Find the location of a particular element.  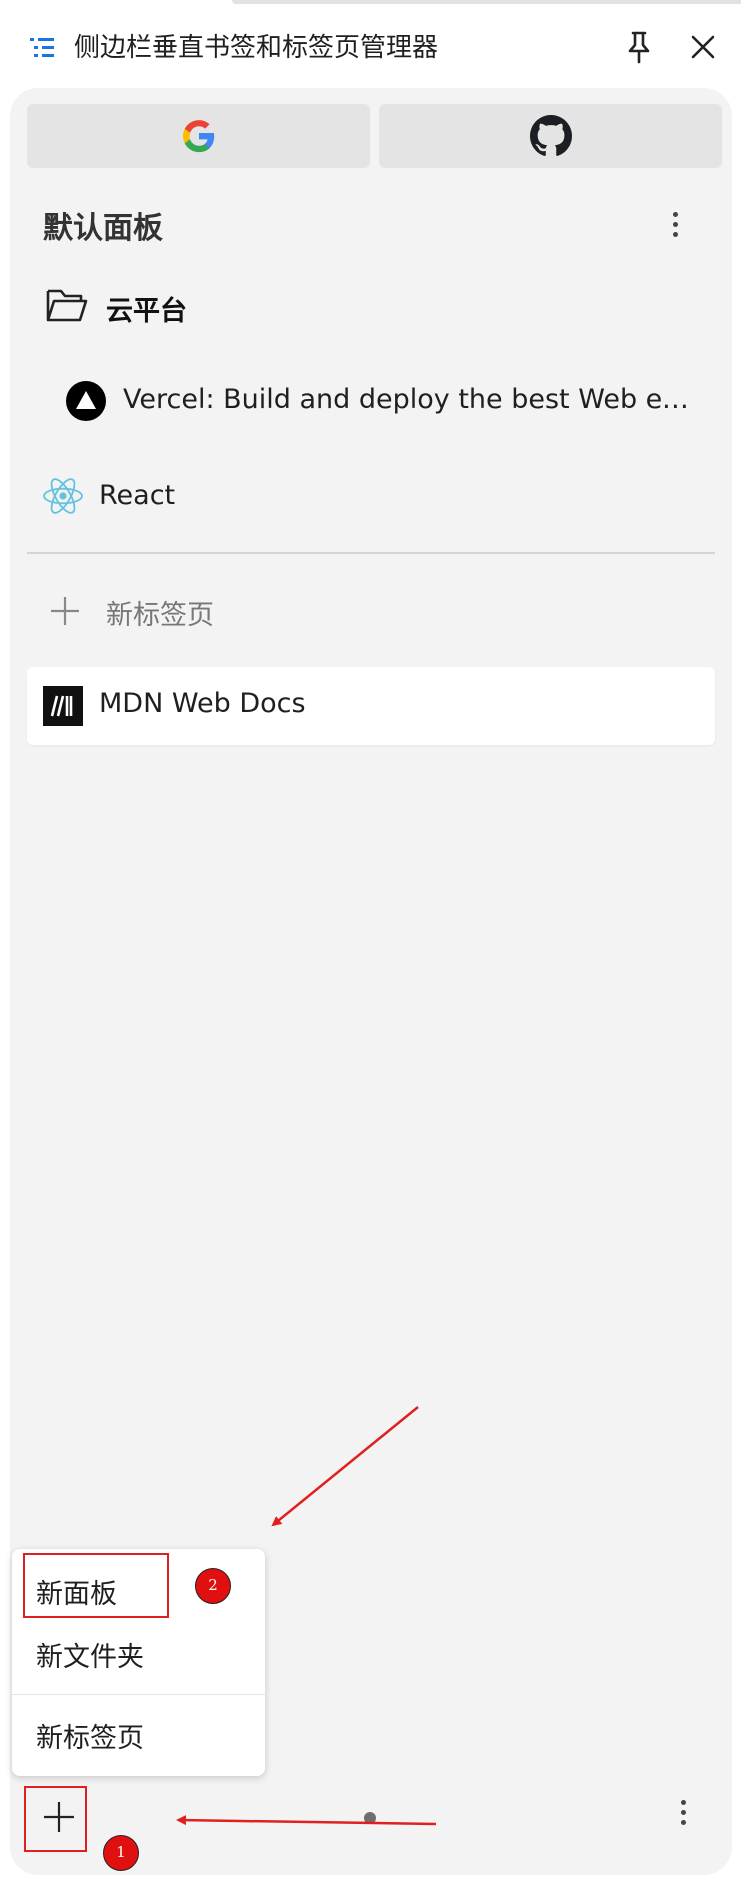

highlight-add-button is located at coordinates (55, 1819).